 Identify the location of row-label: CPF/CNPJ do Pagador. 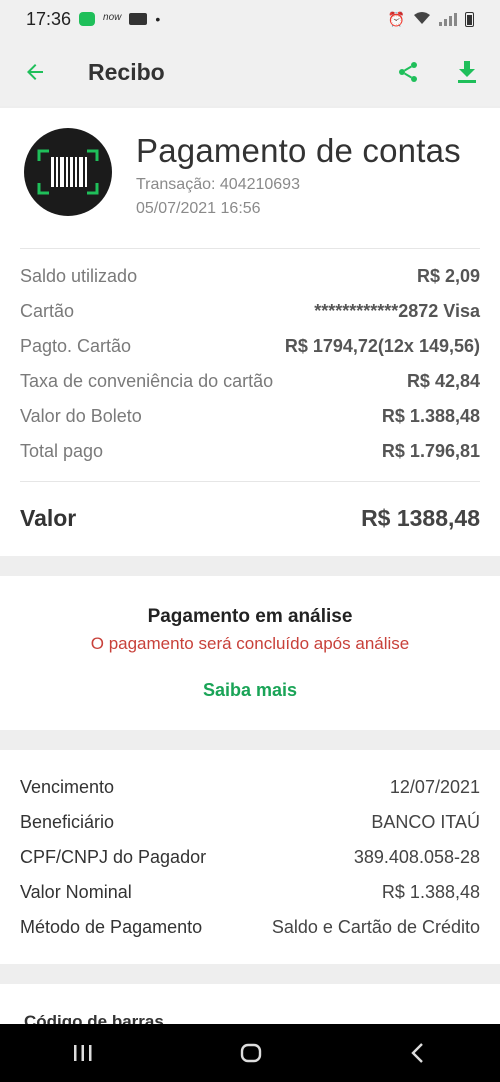
(113, 857).